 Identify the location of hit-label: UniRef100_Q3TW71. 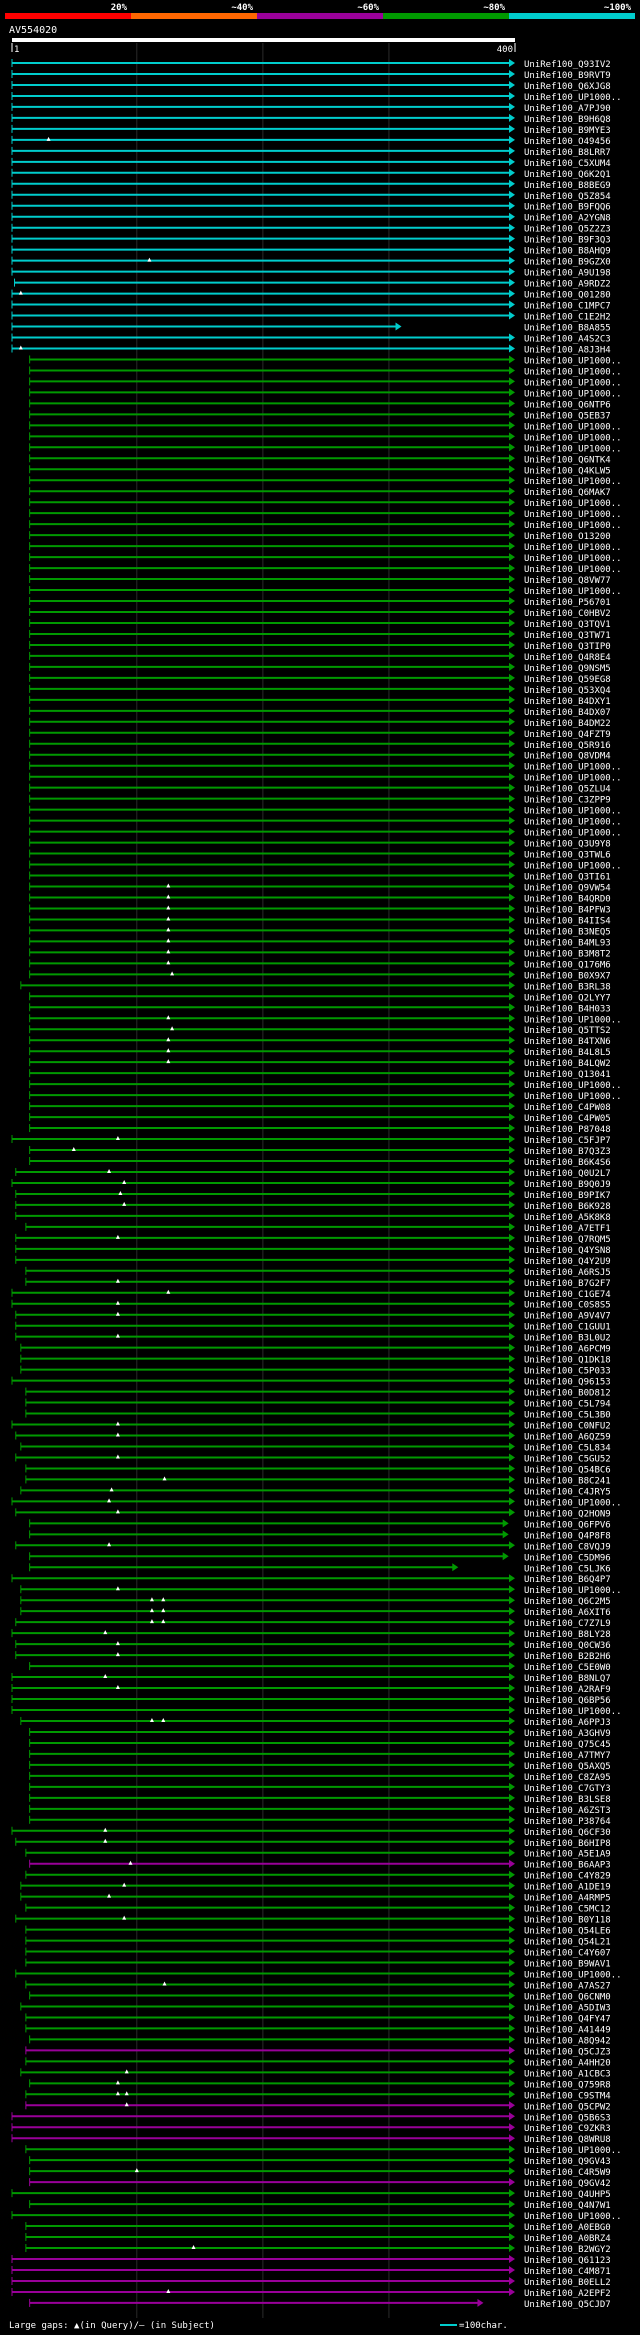
(567, 636).